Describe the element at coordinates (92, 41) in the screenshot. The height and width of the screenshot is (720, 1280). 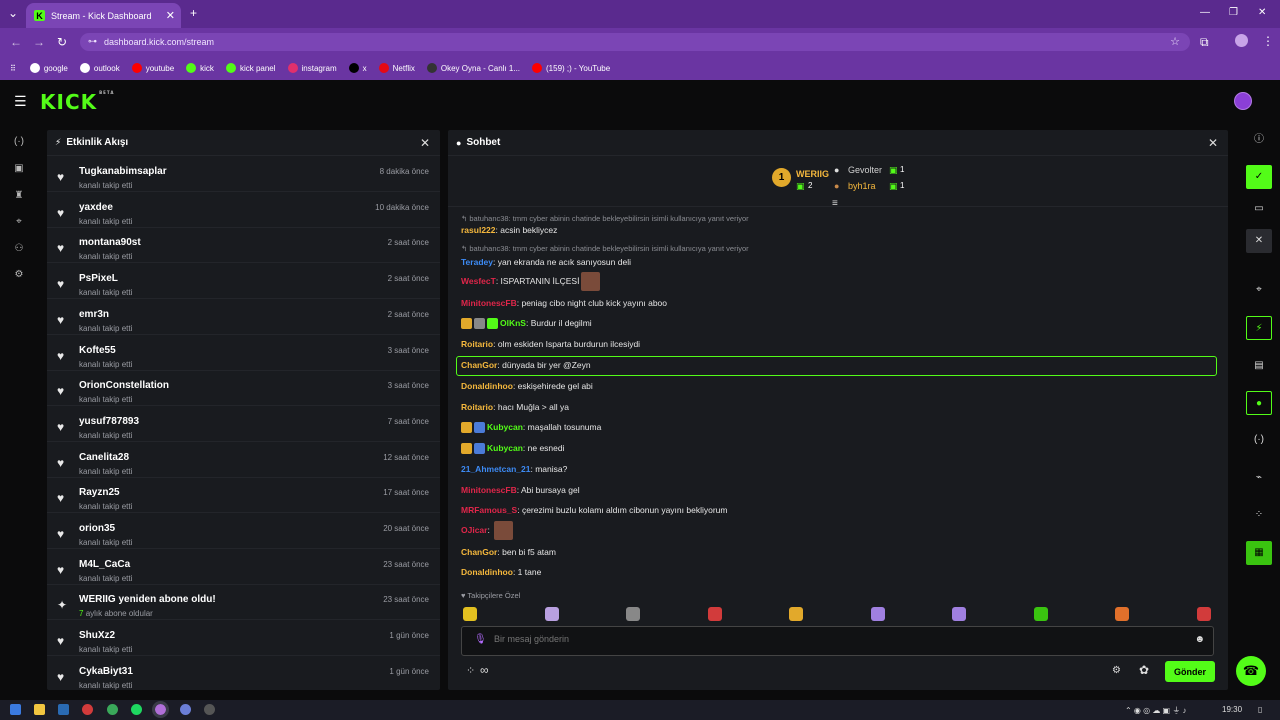
I see `site-info-icon: ⊶` at that location.